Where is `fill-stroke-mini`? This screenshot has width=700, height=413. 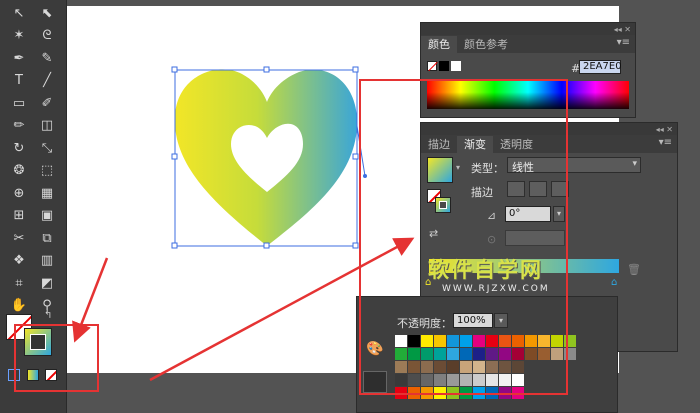
fill-stroke-mini is located at coordinates (444, 67).